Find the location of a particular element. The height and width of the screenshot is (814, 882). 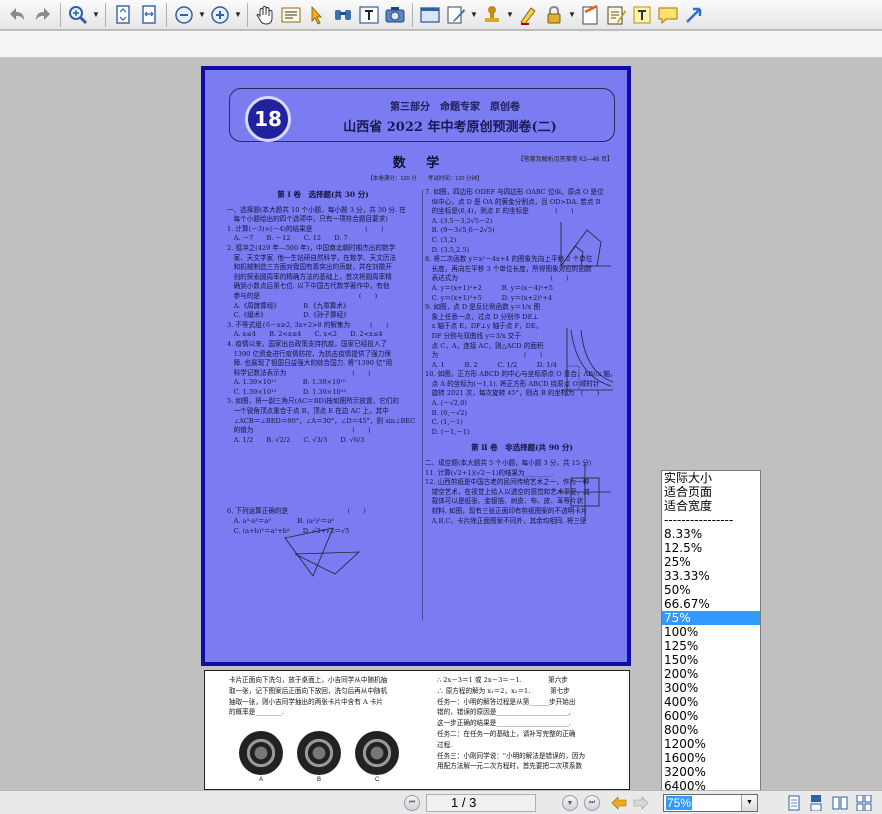

zoom-option: 适合页面 is located at coordinates (711, 492).